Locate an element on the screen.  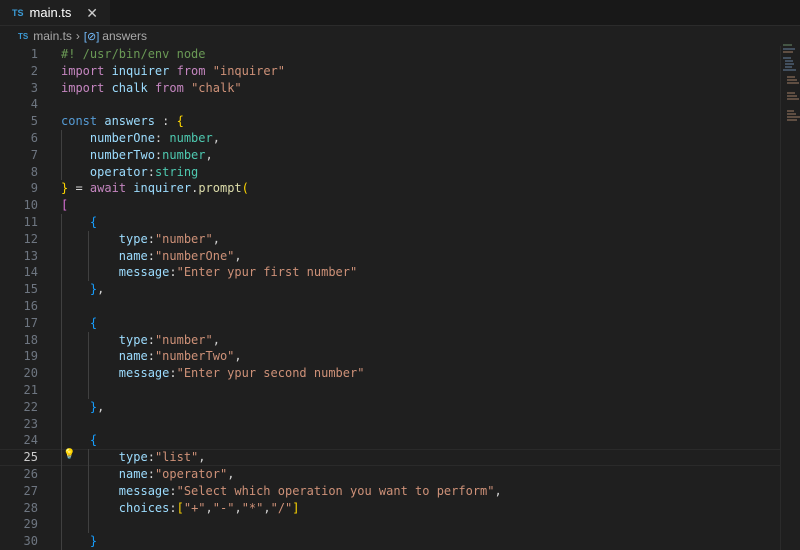
tab-bar: TS main.ts ✕ is located at coordinates (400, 13).